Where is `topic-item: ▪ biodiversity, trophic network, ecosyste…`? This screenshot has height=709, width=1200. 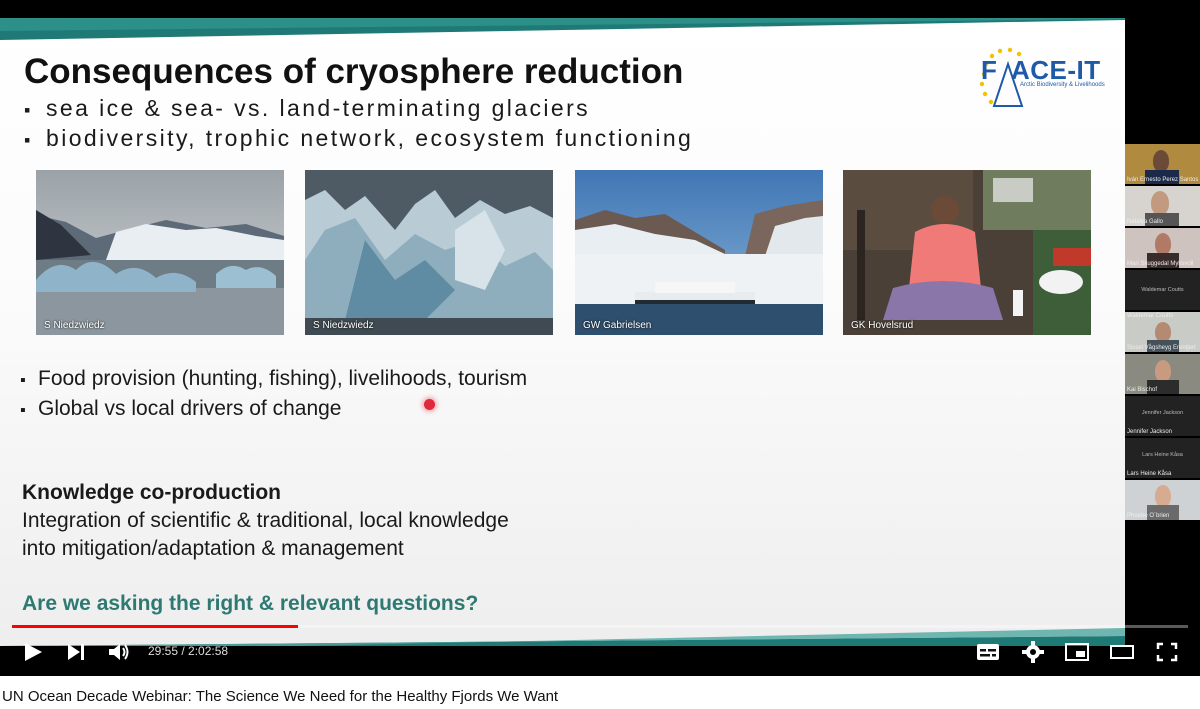 topic-item: ▪ biodiversity, trophic network, ecosyste… is located at coordinates (358, 139).